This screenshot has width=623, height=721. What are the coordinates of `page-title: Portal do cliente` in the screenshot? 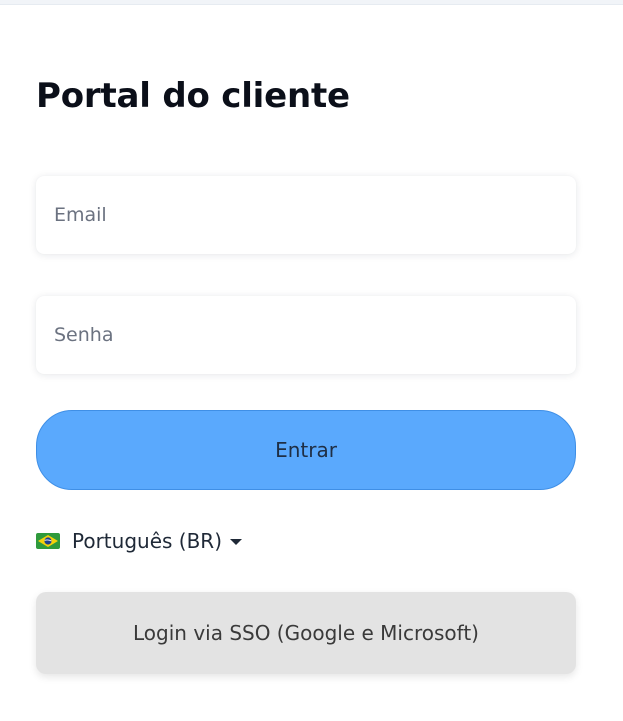 It's located at (193, 96).